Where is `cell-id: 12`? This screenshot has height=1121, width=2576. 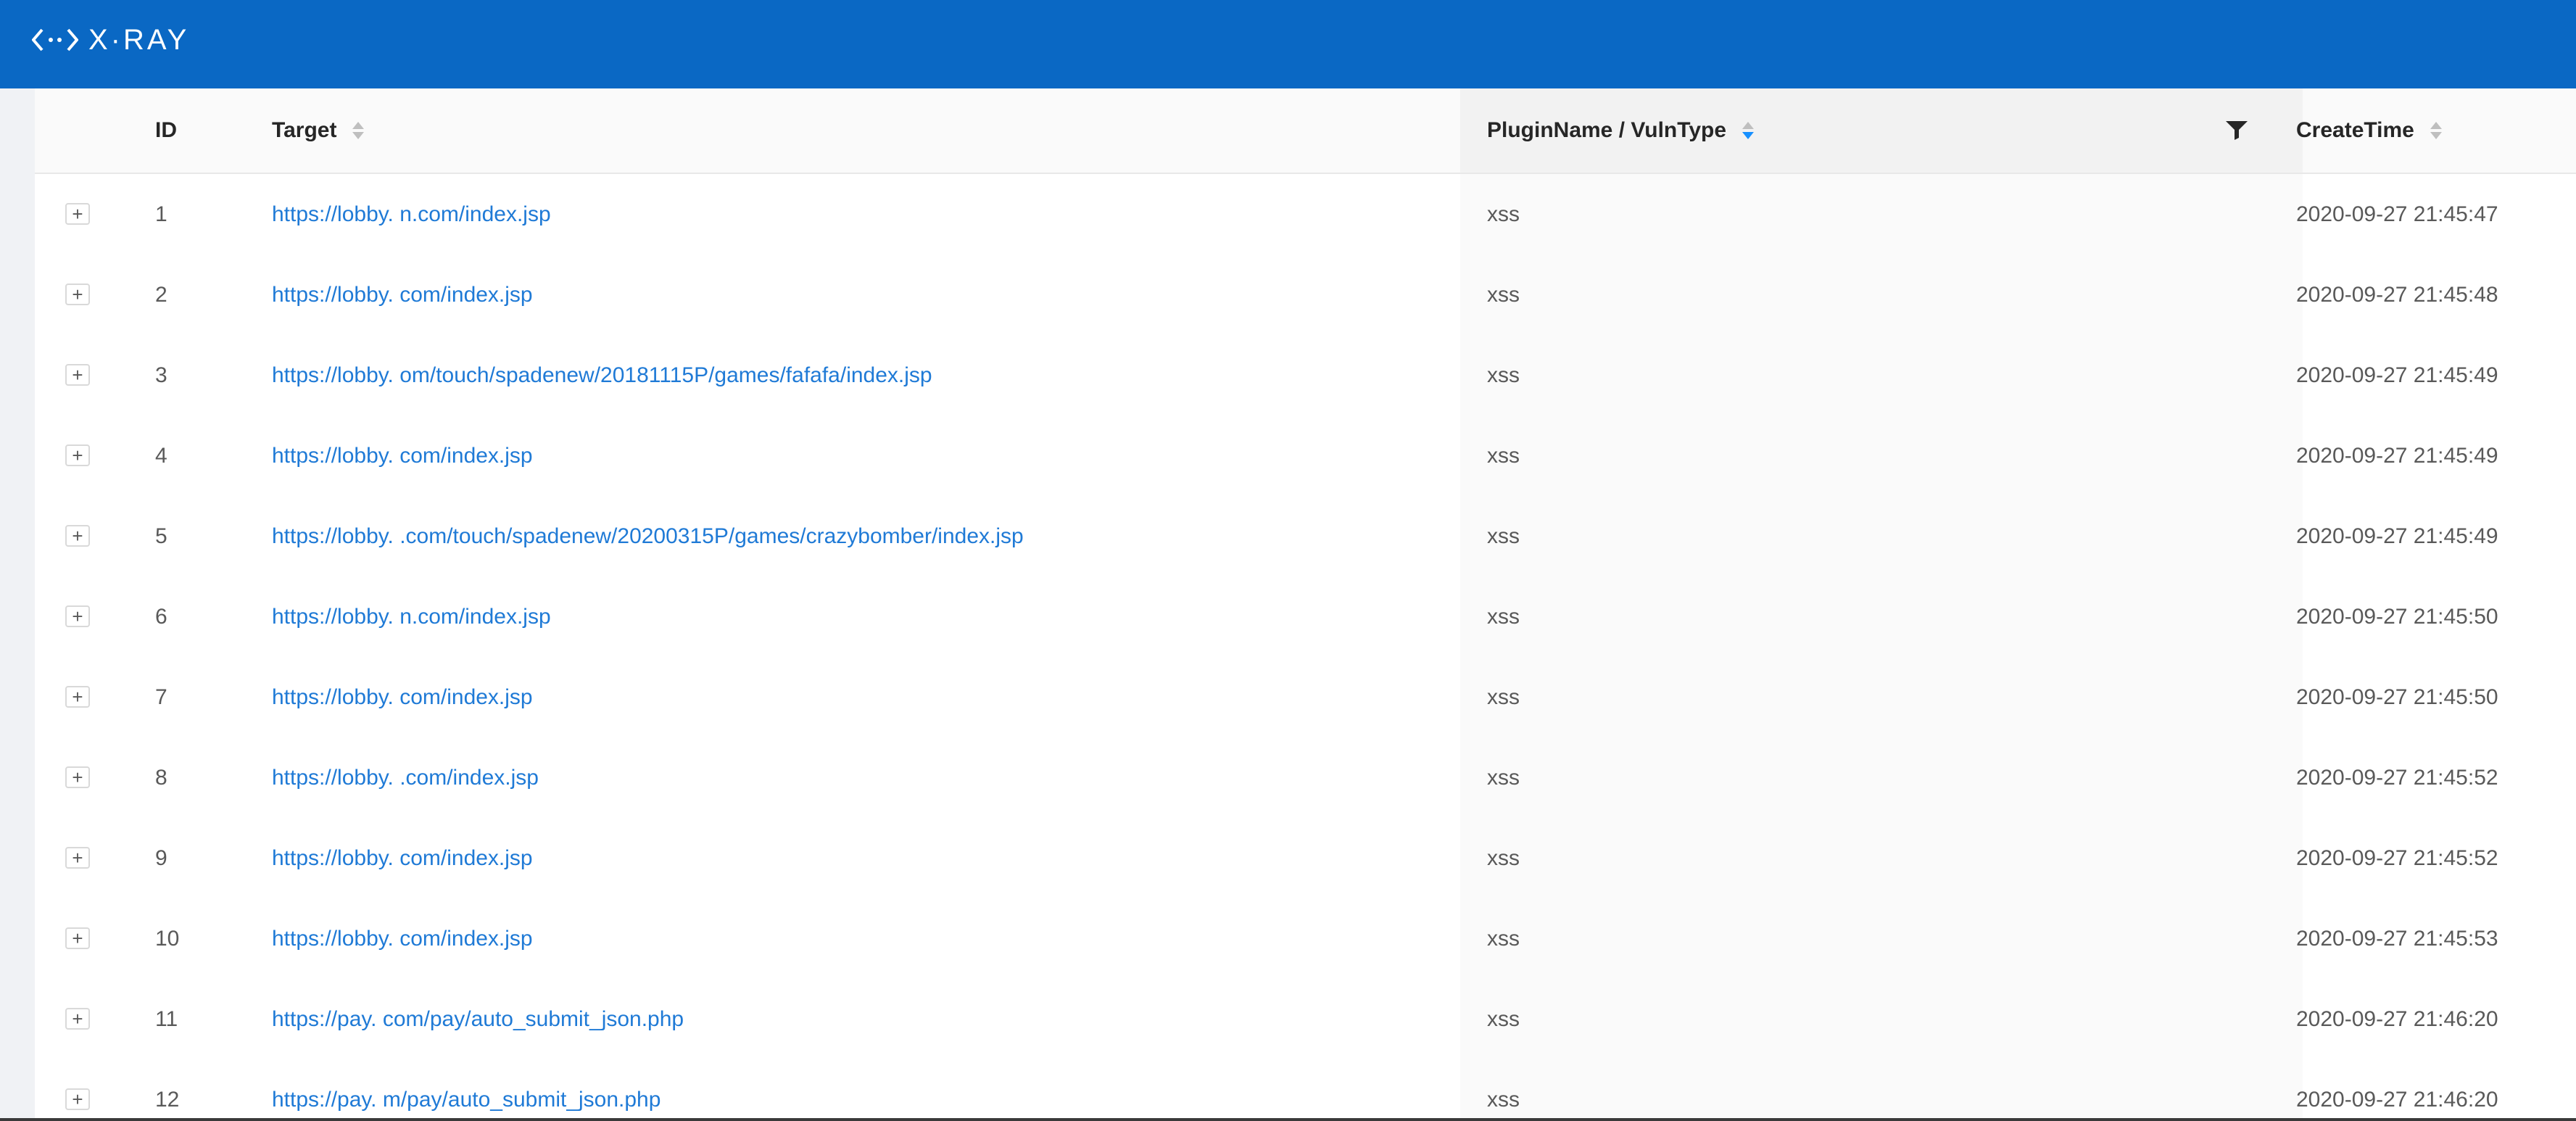
cell-id: 12 is located at coordinates (168, 1099).